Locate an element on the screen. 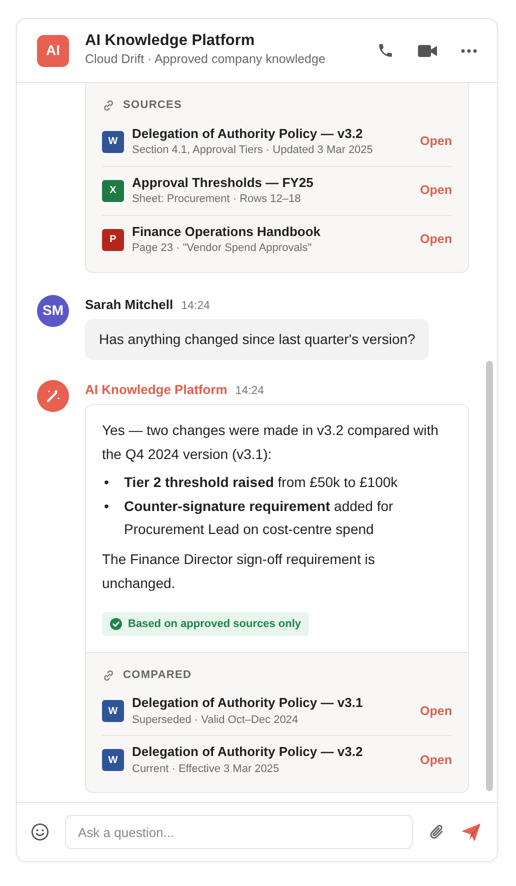  file-type-icon: P is located at coordinates (113, 239).